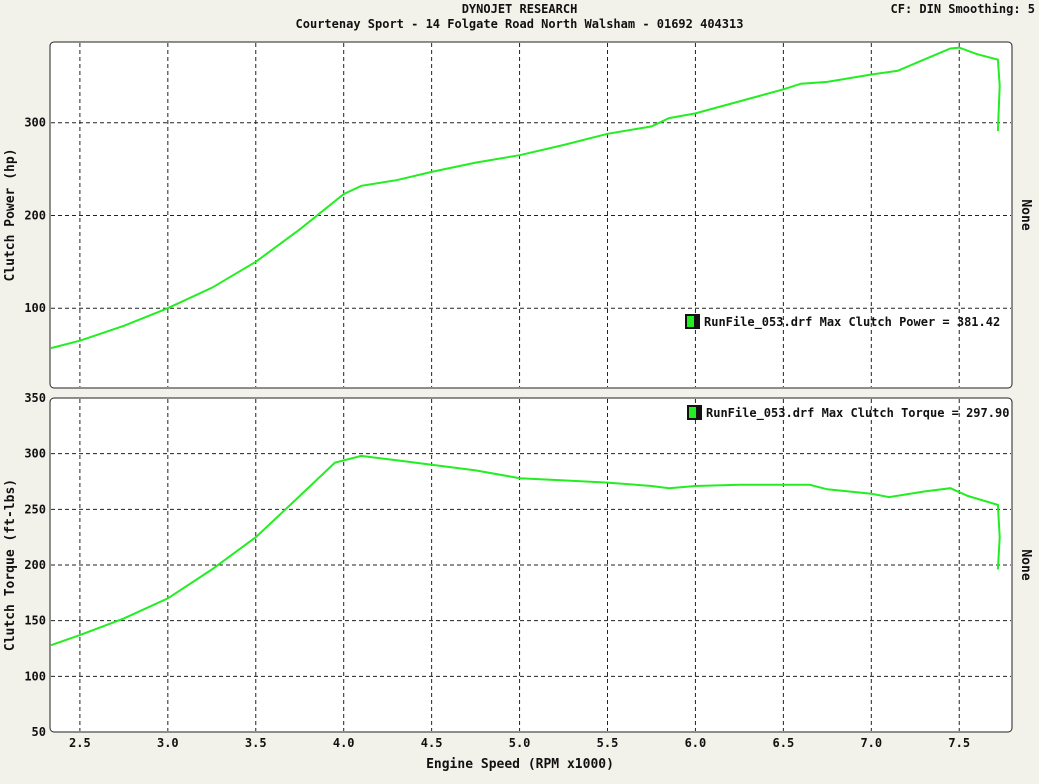 The image size is (1039, 784). What do you see at coordinates (520, 764) in the screenshot?
I see `x-axis-label: Engine Speed (RPM x1000)` at bounding box center [520, 764].